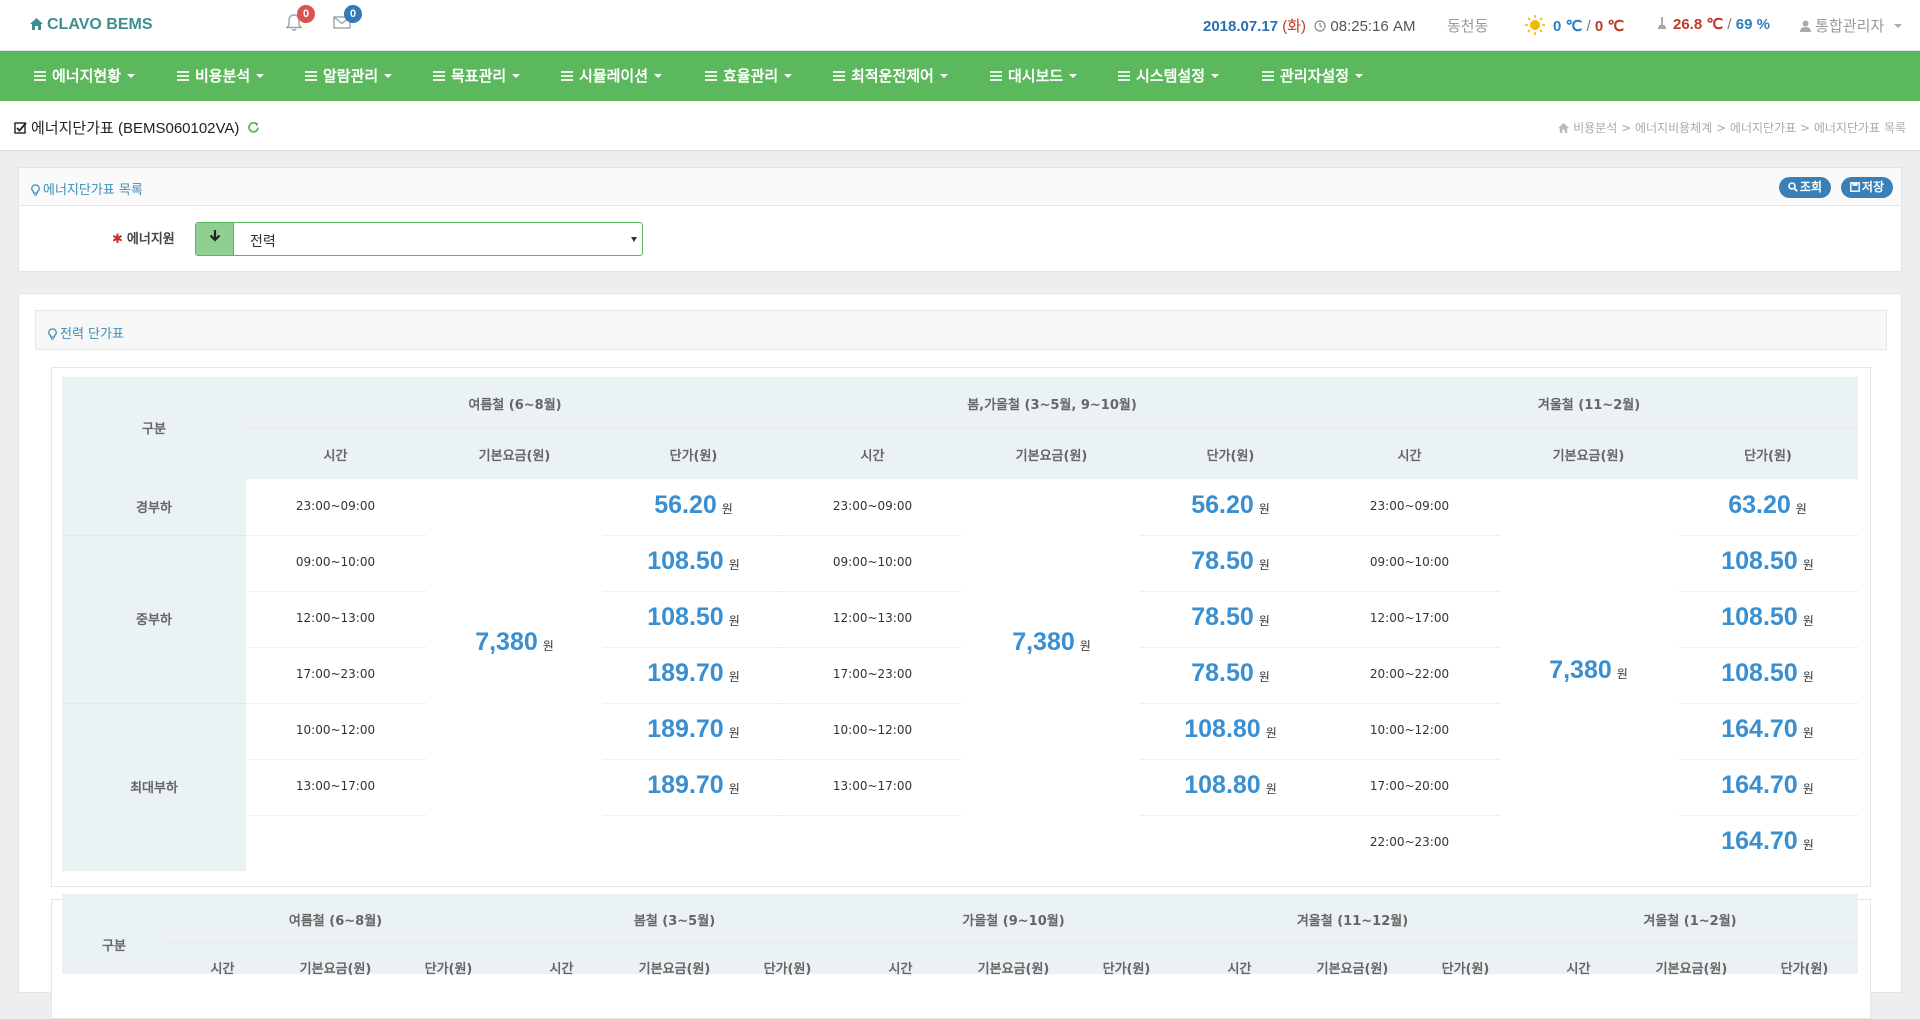  Describe the element at coordinates (214, 236) in the screenshot. I see `arrow-down-icon` at that location.